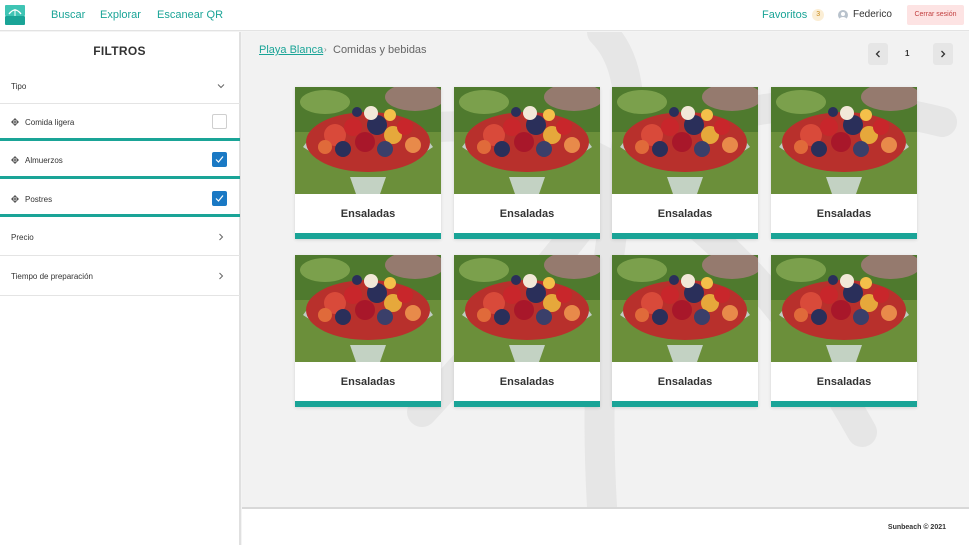  I want to click on filter-option-label: Almuerzos, so click(44, 160).